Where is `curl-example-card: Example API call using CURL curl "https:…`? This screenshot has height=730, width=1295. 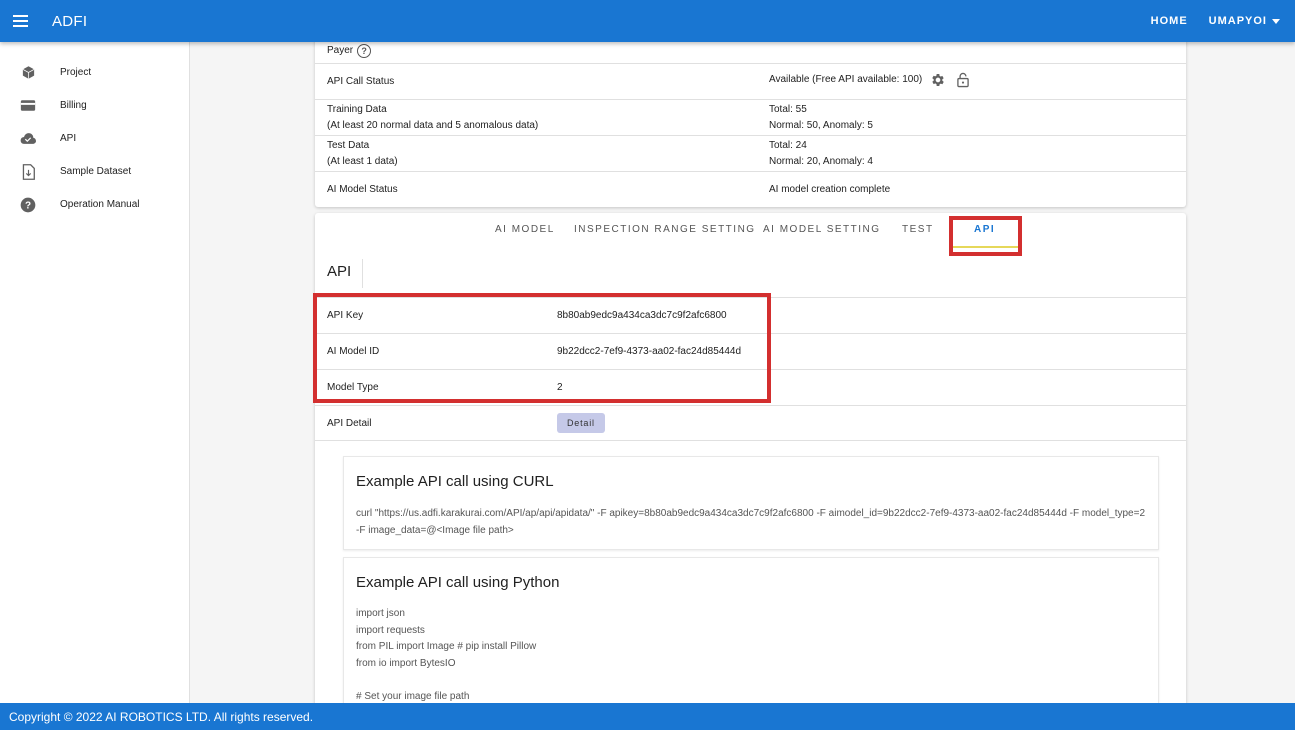 curl-example-card: Example API call using CURL curl "https:… is located at coordinates (751, 503).